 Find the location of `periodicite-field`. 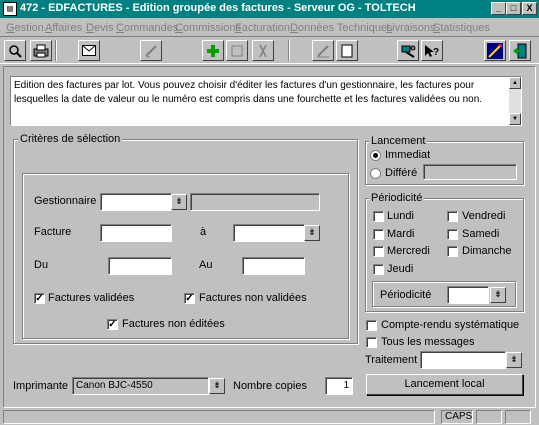

periodicite-field is located at coordinates (468, 295).